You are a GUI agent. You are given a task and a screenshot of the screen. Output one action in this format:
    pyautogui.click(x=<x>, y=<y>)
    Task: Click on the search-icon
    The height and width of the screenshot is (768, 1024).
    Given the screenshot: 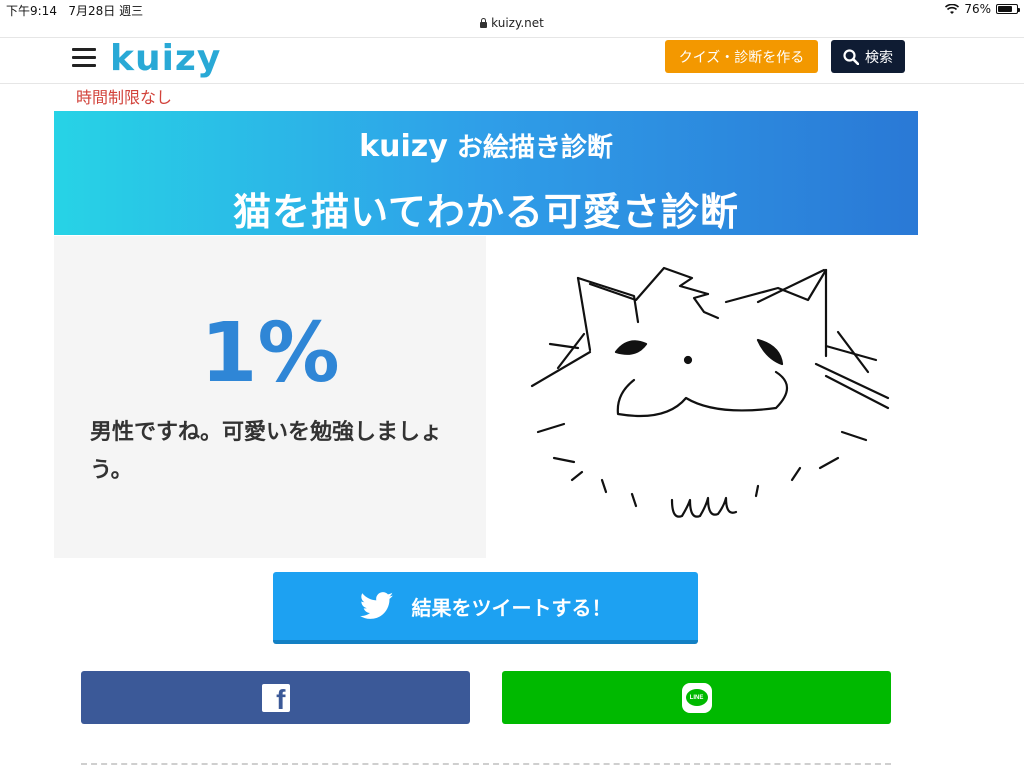 What is the action you would take?
    pyautogui.click(x=851, y=56)
    